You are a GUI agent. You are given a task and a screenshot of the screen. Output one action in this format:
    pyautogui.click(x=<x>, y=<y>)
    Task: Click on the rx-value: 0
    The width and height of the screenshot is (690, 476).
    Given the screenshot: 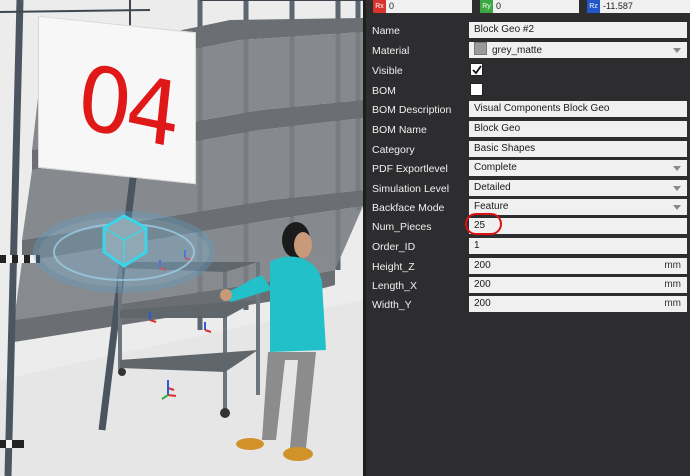 What is the action you would take?
    pyautogui.click(x=429, y=6)
    